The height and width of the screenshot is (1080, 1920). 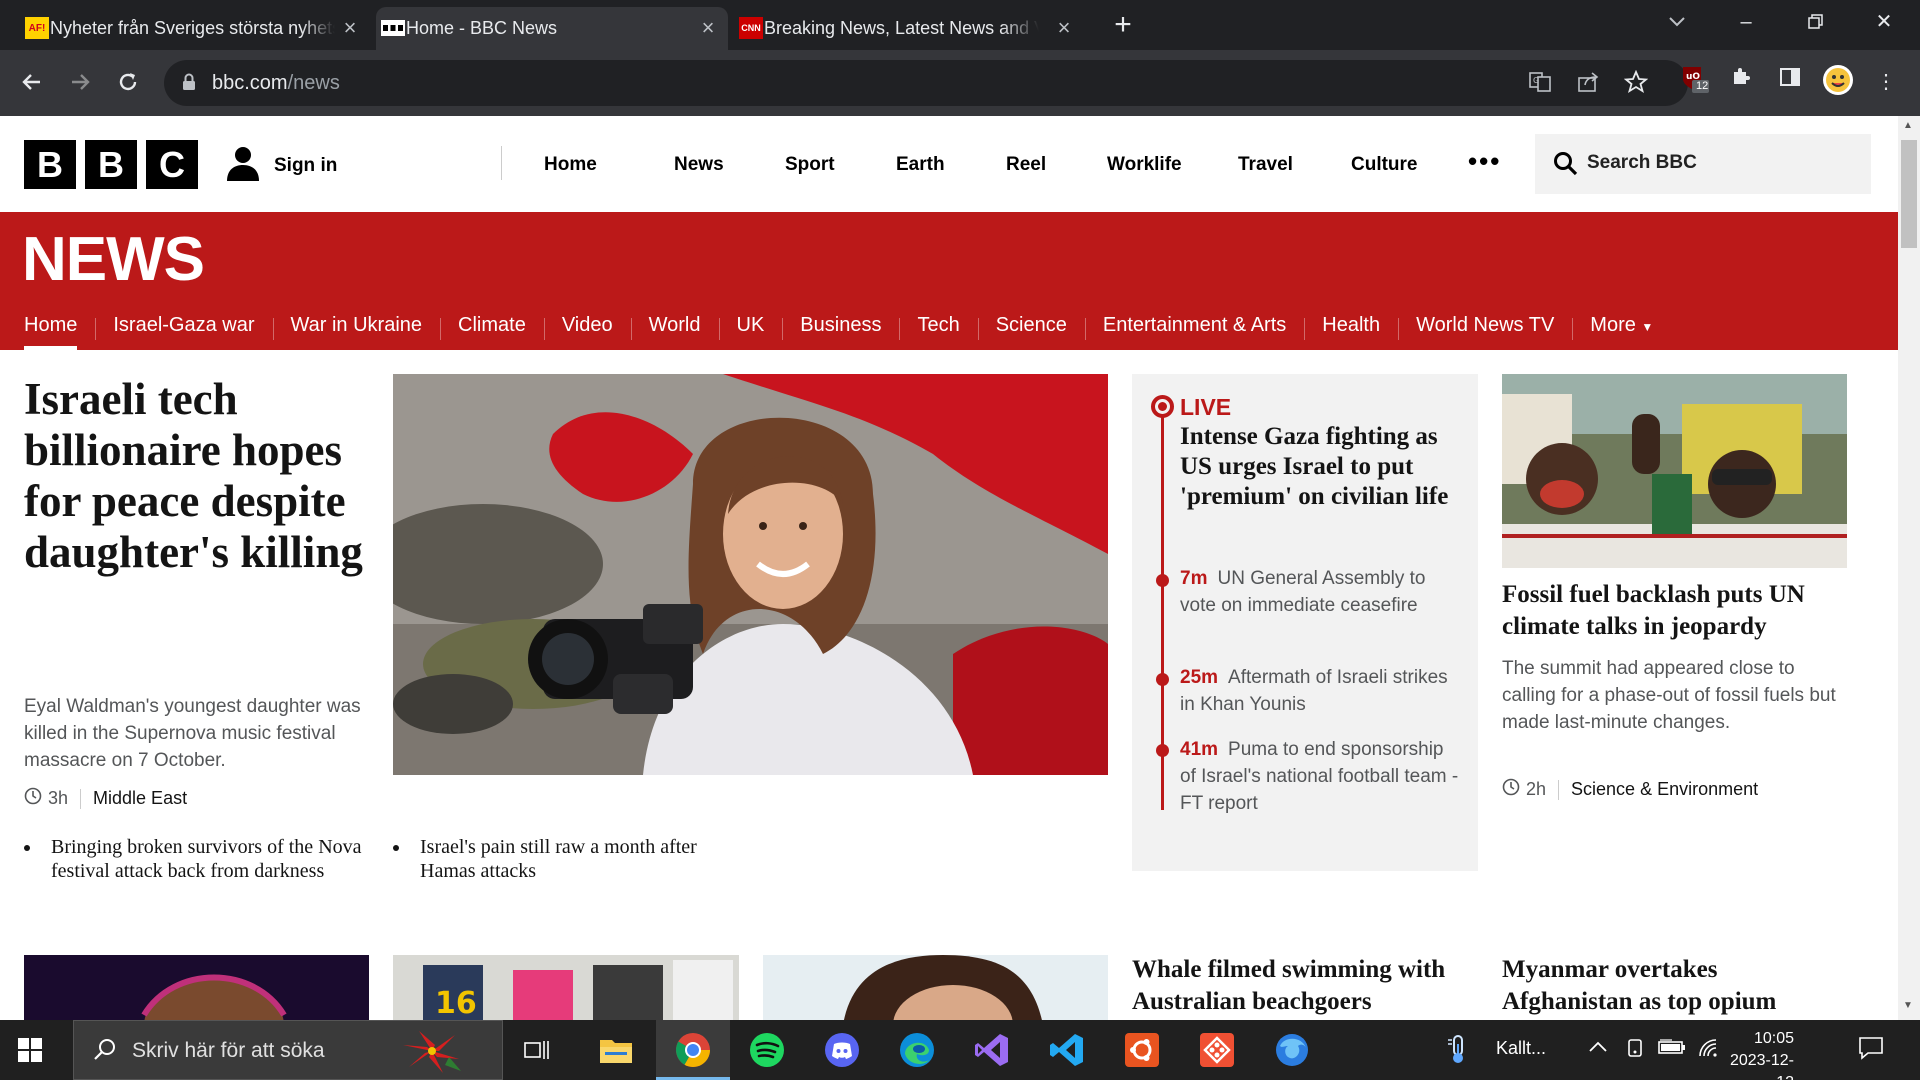 I want to click on tab-search-chevron-icon, so click(x=1677, y=22).